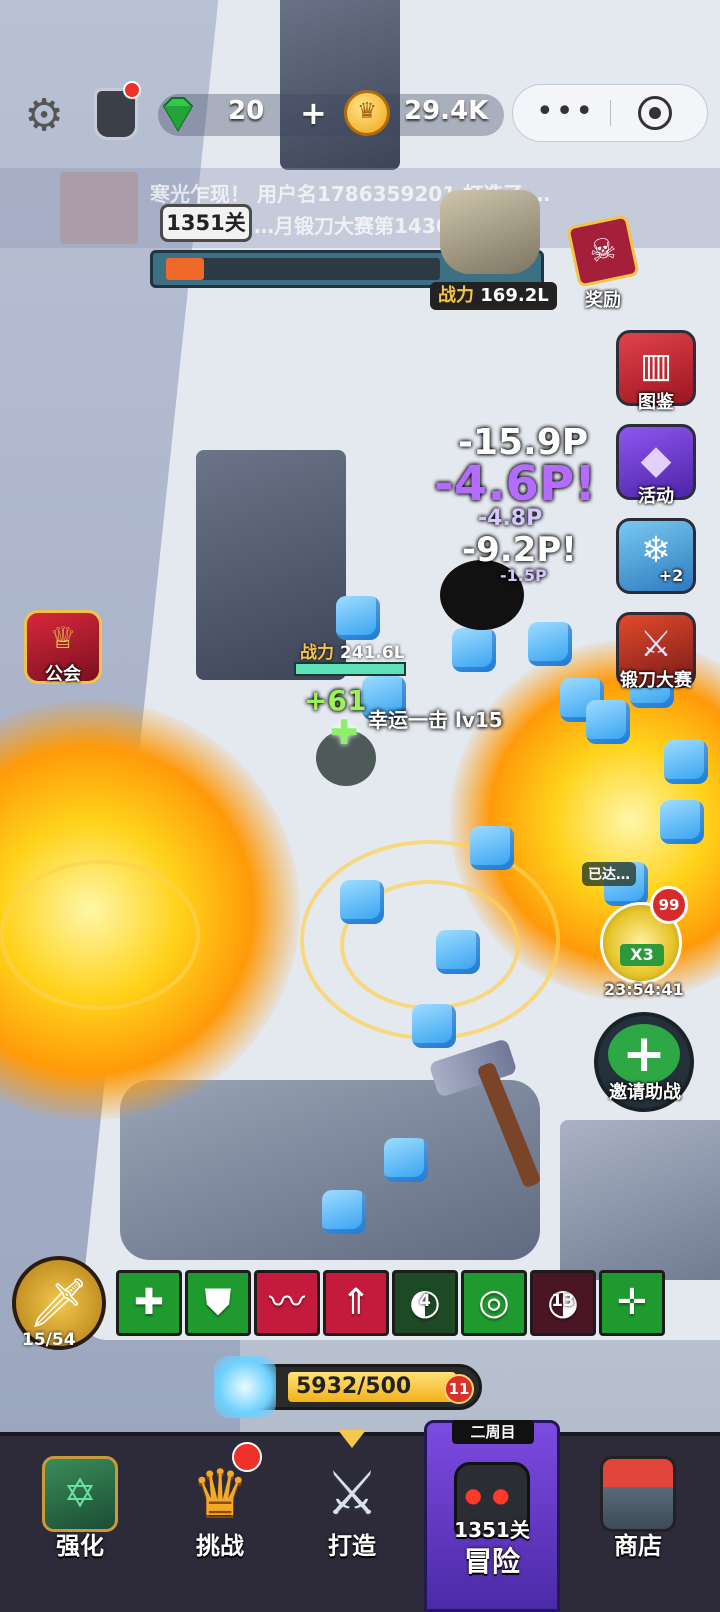  Describe the element at coordinates (610, 113) in the screenshot. I see `capsule-divider` at that location.